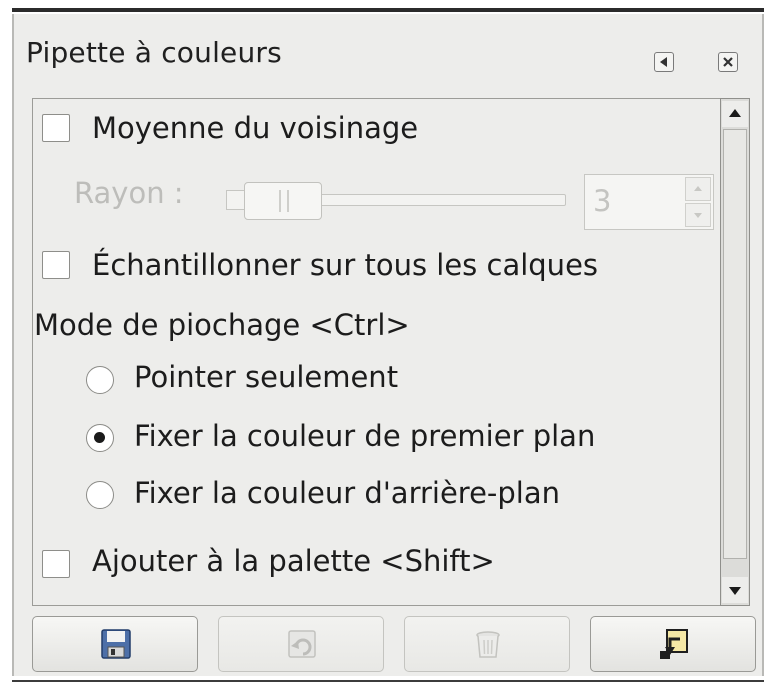  Describe the element at coordinates (222, 325) in the screenshot. I see `pick-mode-heading: Mode de piochage <Ctrl>` at that location.